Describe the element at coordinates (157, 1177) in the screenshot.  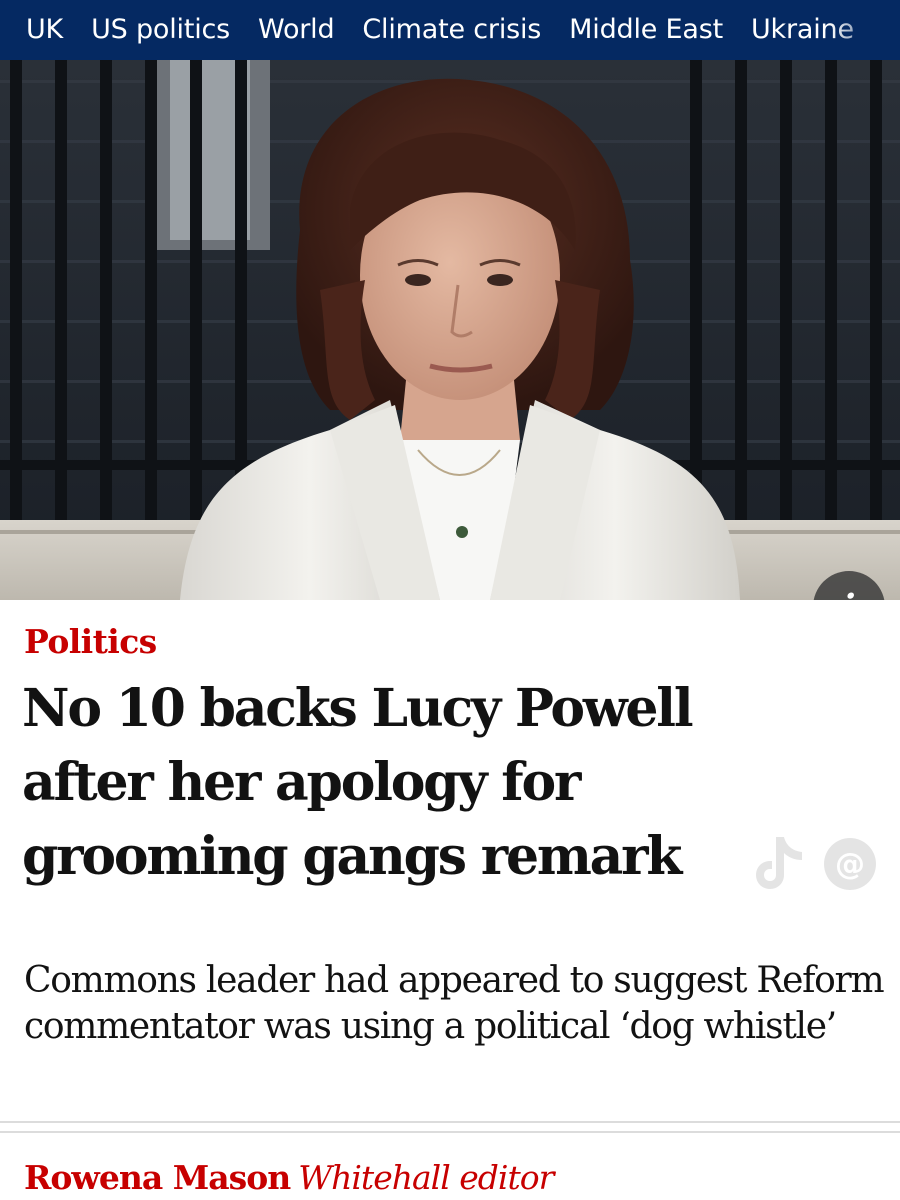
I see `byline-author: Rowena Mason` at that location.